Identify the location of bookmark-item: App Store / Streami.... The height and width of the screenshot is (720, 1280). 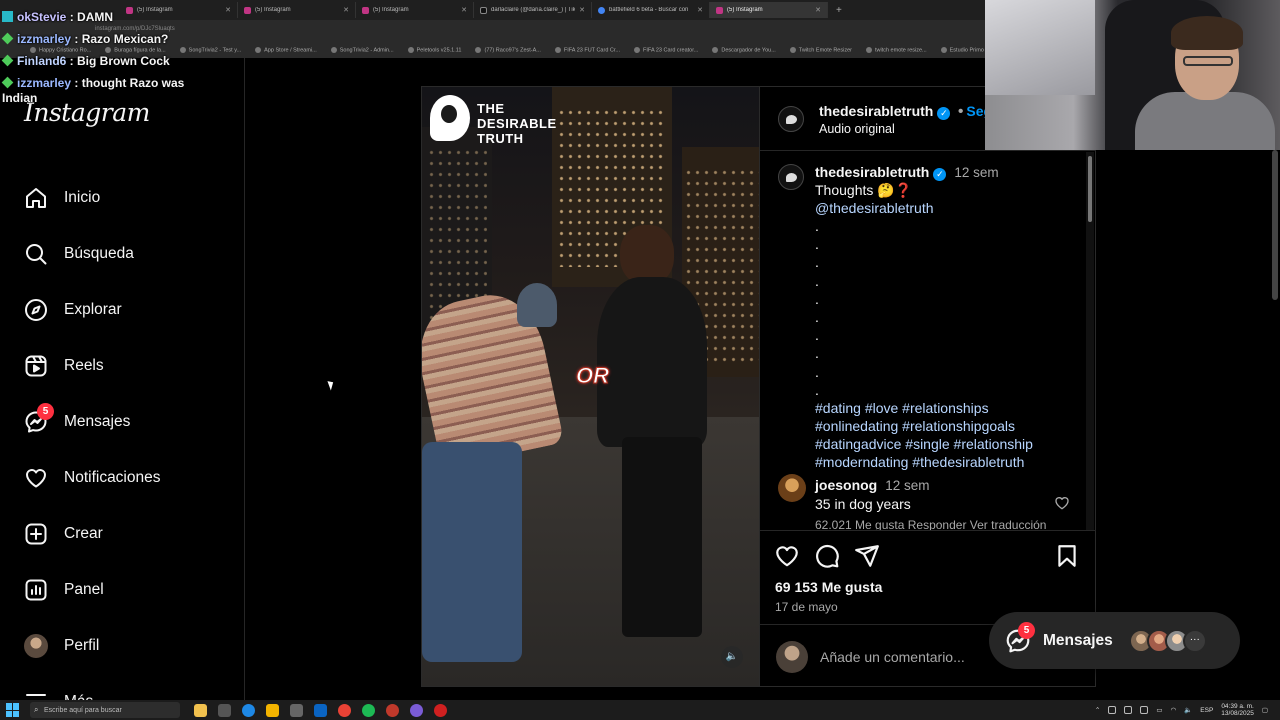
(286, 50).